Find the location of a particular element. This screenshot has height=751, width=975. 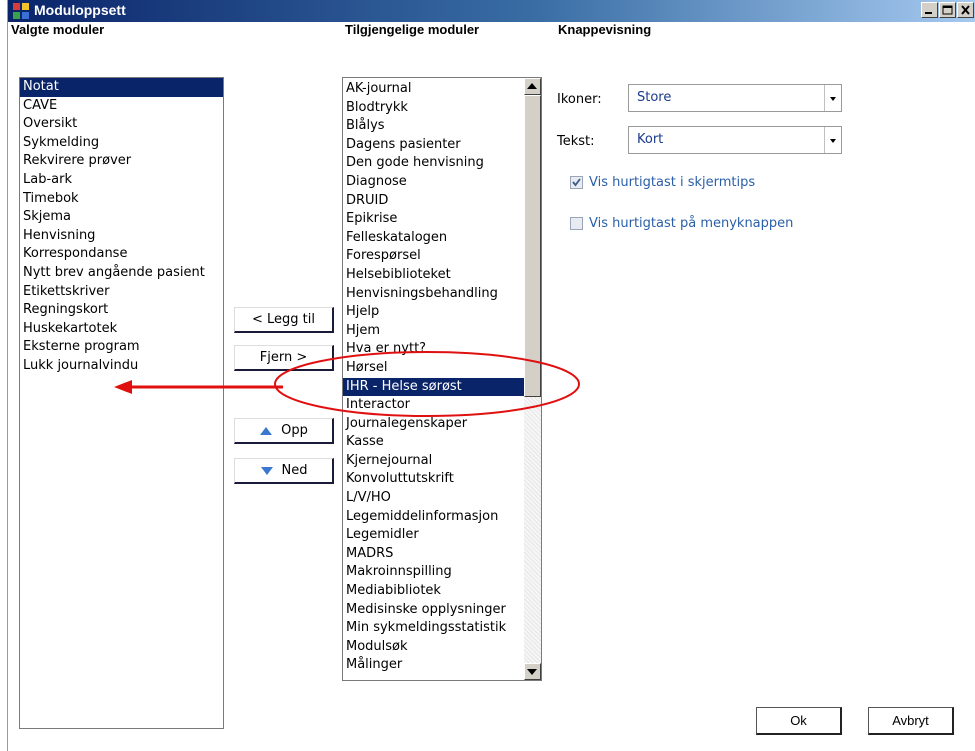

close-icon is located at coordinates (965, 10).